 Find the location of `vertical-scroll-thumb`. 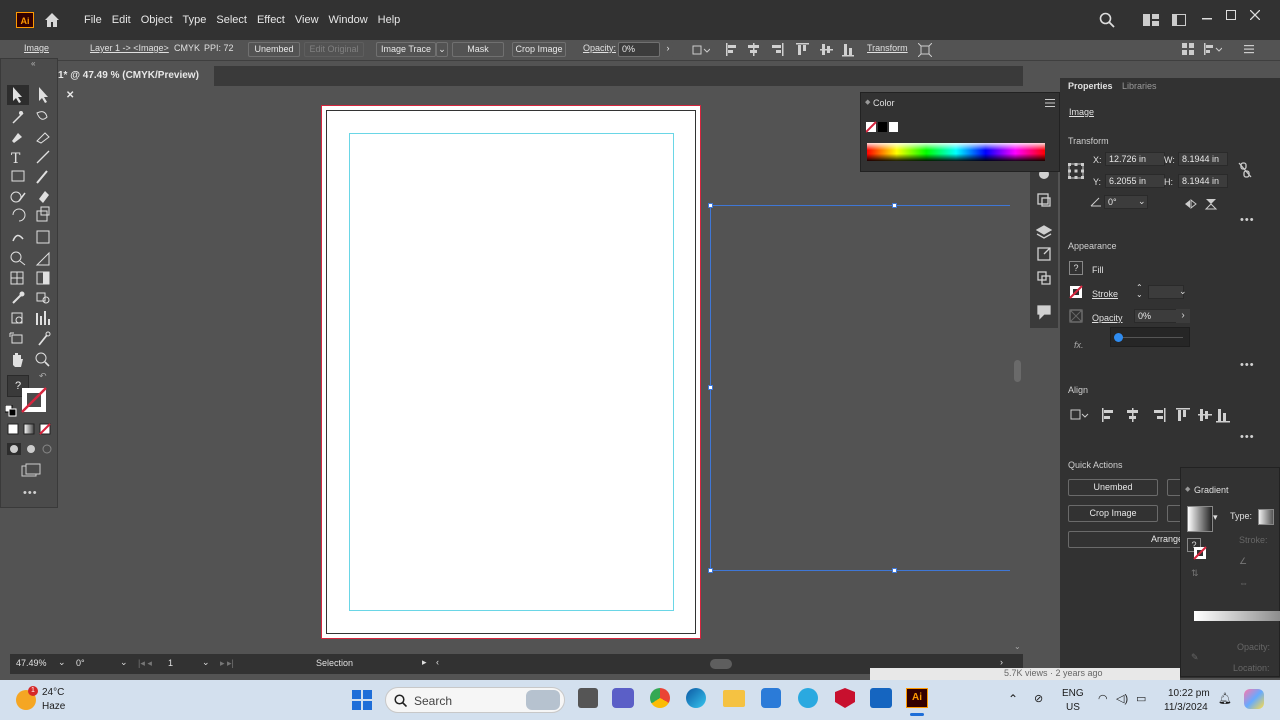

vertical-scroll-thumb is located at coordinates (1017, 371).